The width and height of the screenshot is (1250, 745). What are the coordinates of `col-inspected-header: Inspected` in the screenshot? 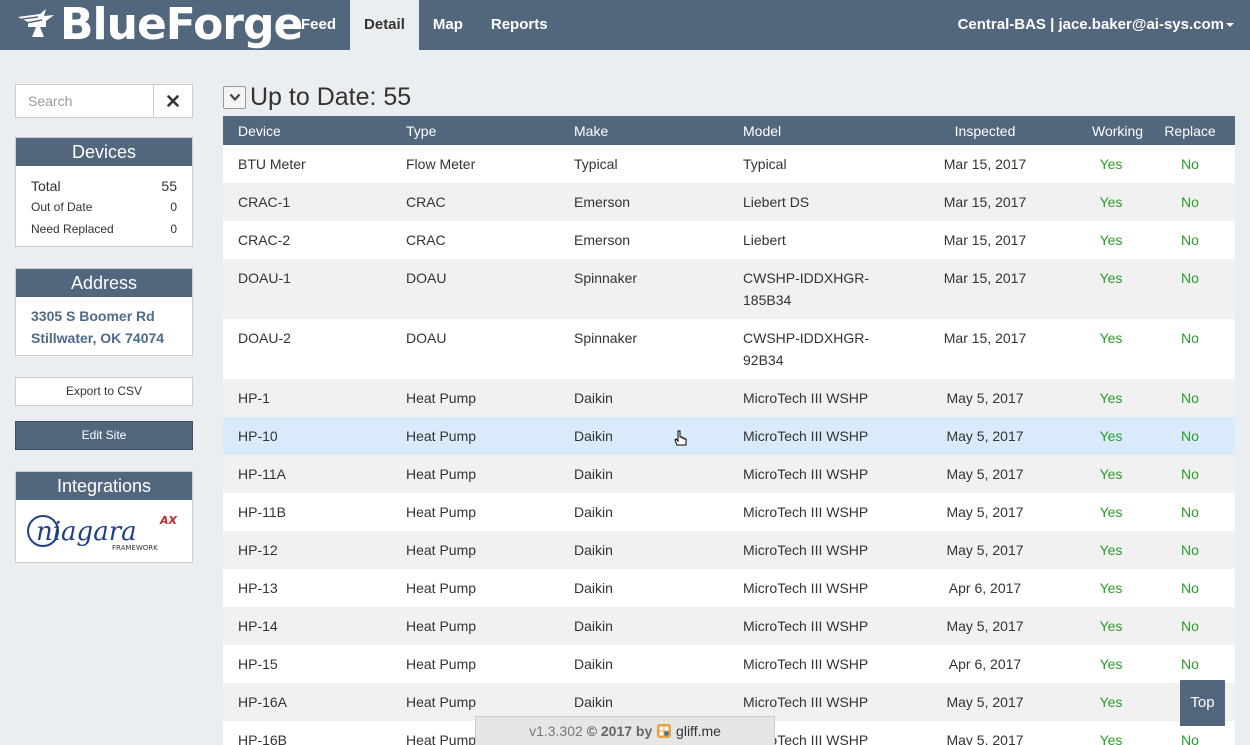 It's located at (985, 130).